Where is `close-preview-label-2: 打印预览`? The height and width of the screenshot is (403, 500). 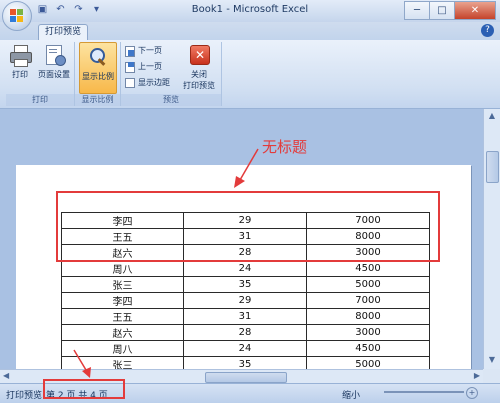
close-preview-label-2: 打印预览 is located at coordinates (199, 85).